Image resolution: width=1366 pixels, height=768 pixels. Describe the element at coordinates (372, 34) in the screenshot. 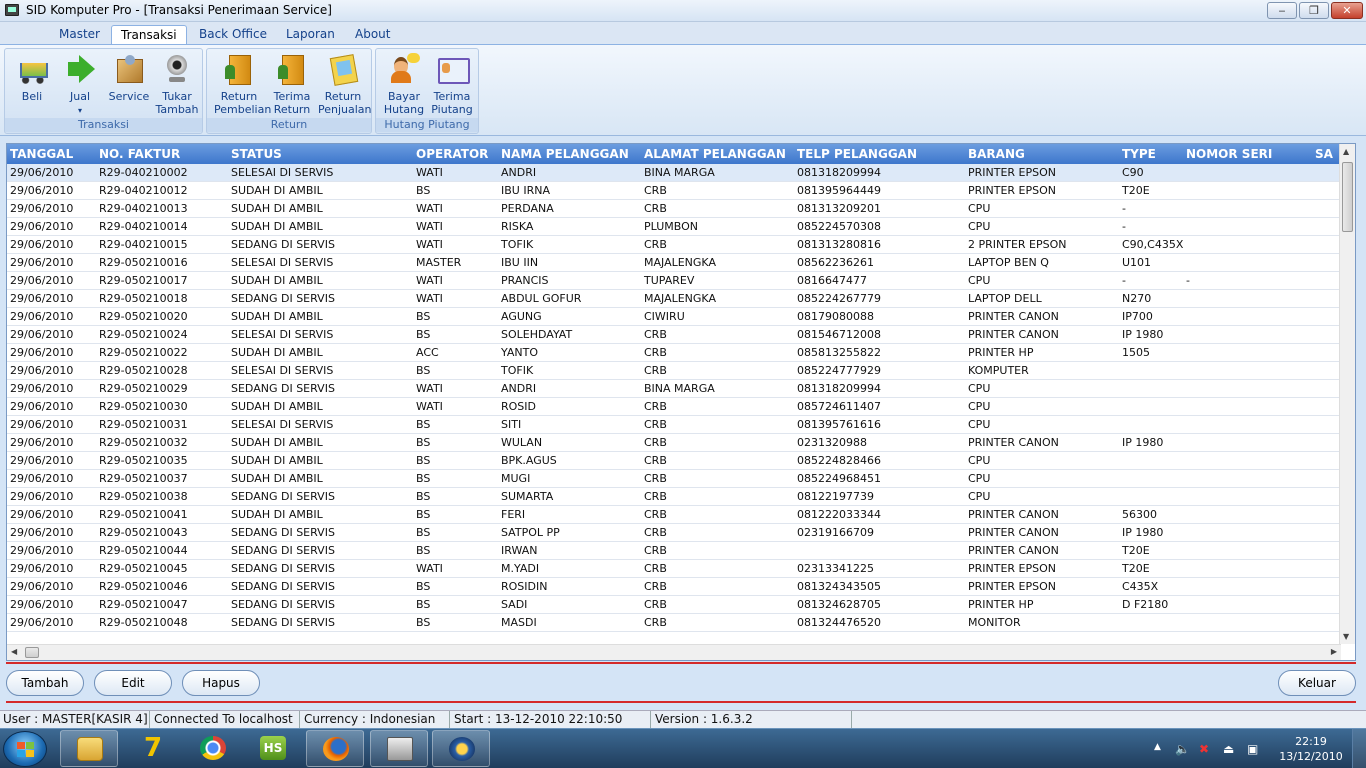

I see `tab-about: About` at that location.